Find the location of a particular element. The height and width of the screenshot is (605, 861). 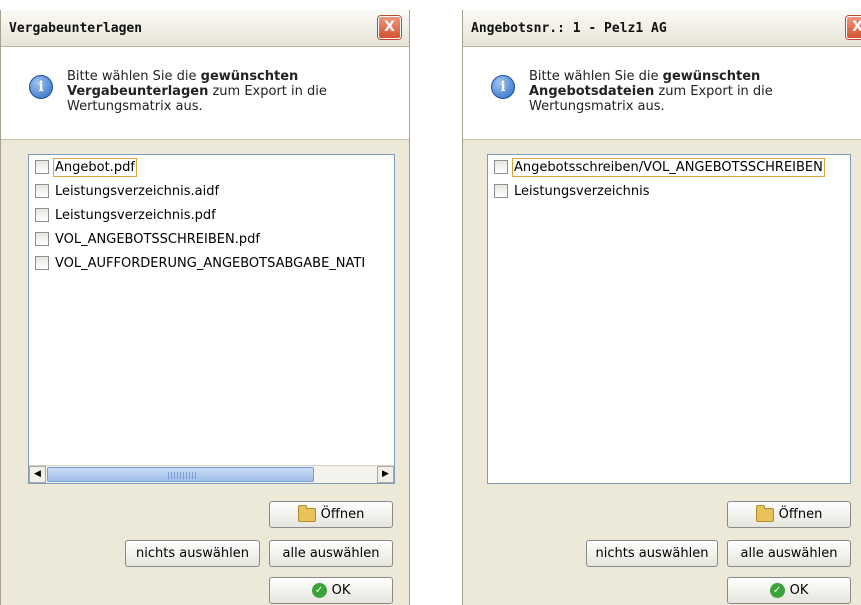

list-item: Leistungsverzeichnis is located at coordinates (669, 191).